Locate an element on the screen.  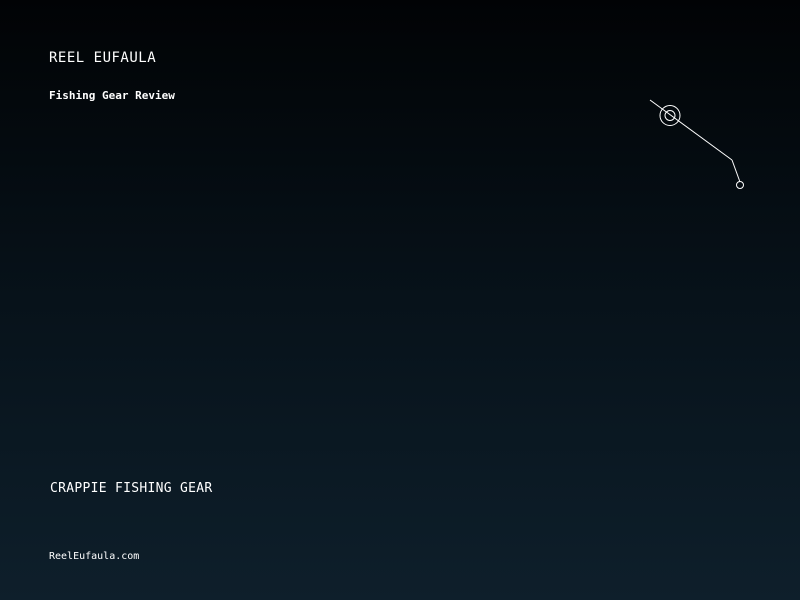
fishing-rod-reel-icon is located at coordinates (696, 144).